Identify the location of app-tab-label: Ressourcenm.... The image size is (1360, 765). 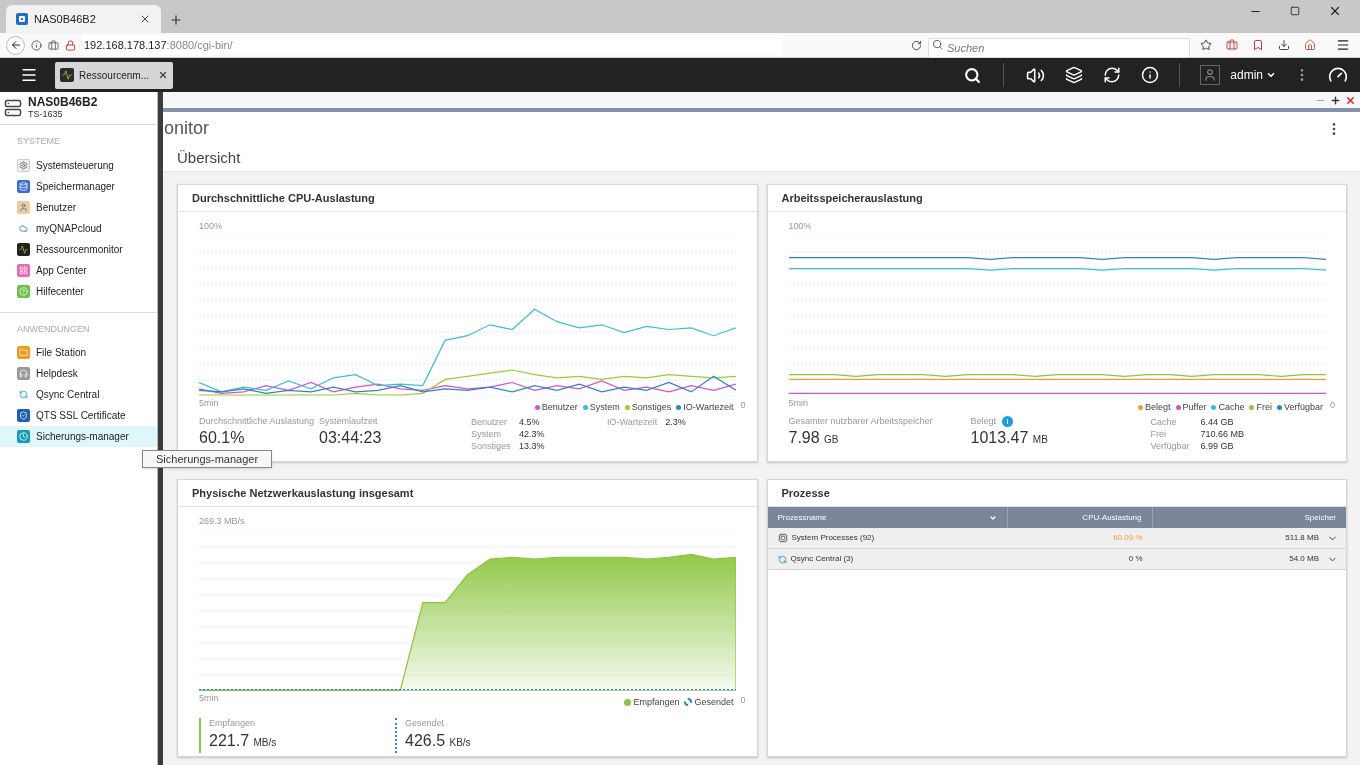
(115, 75).